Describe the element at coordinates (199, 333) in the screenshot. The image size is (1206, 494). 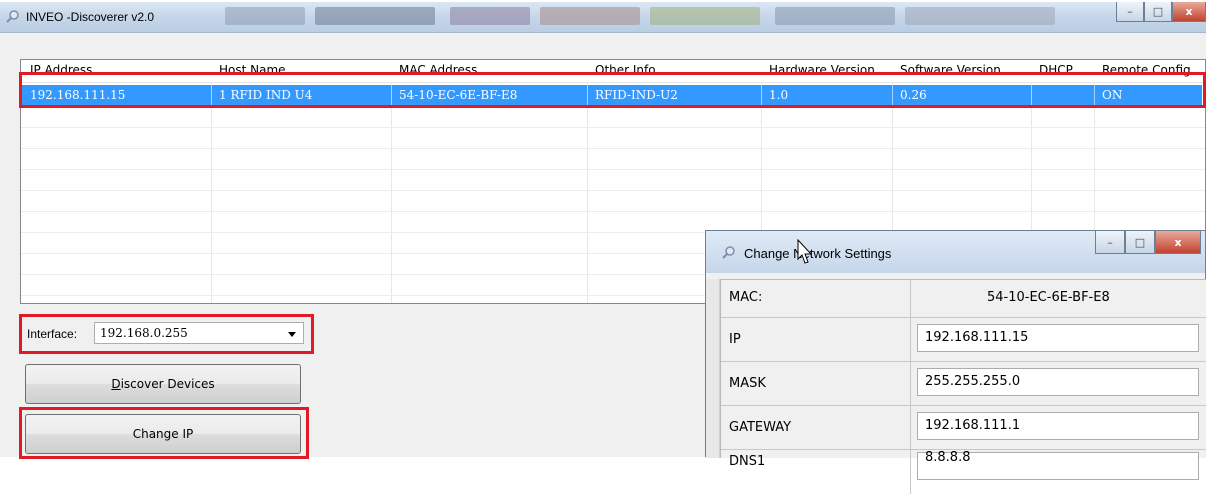
I see `interface-select: 192.168.0.255` at that location.